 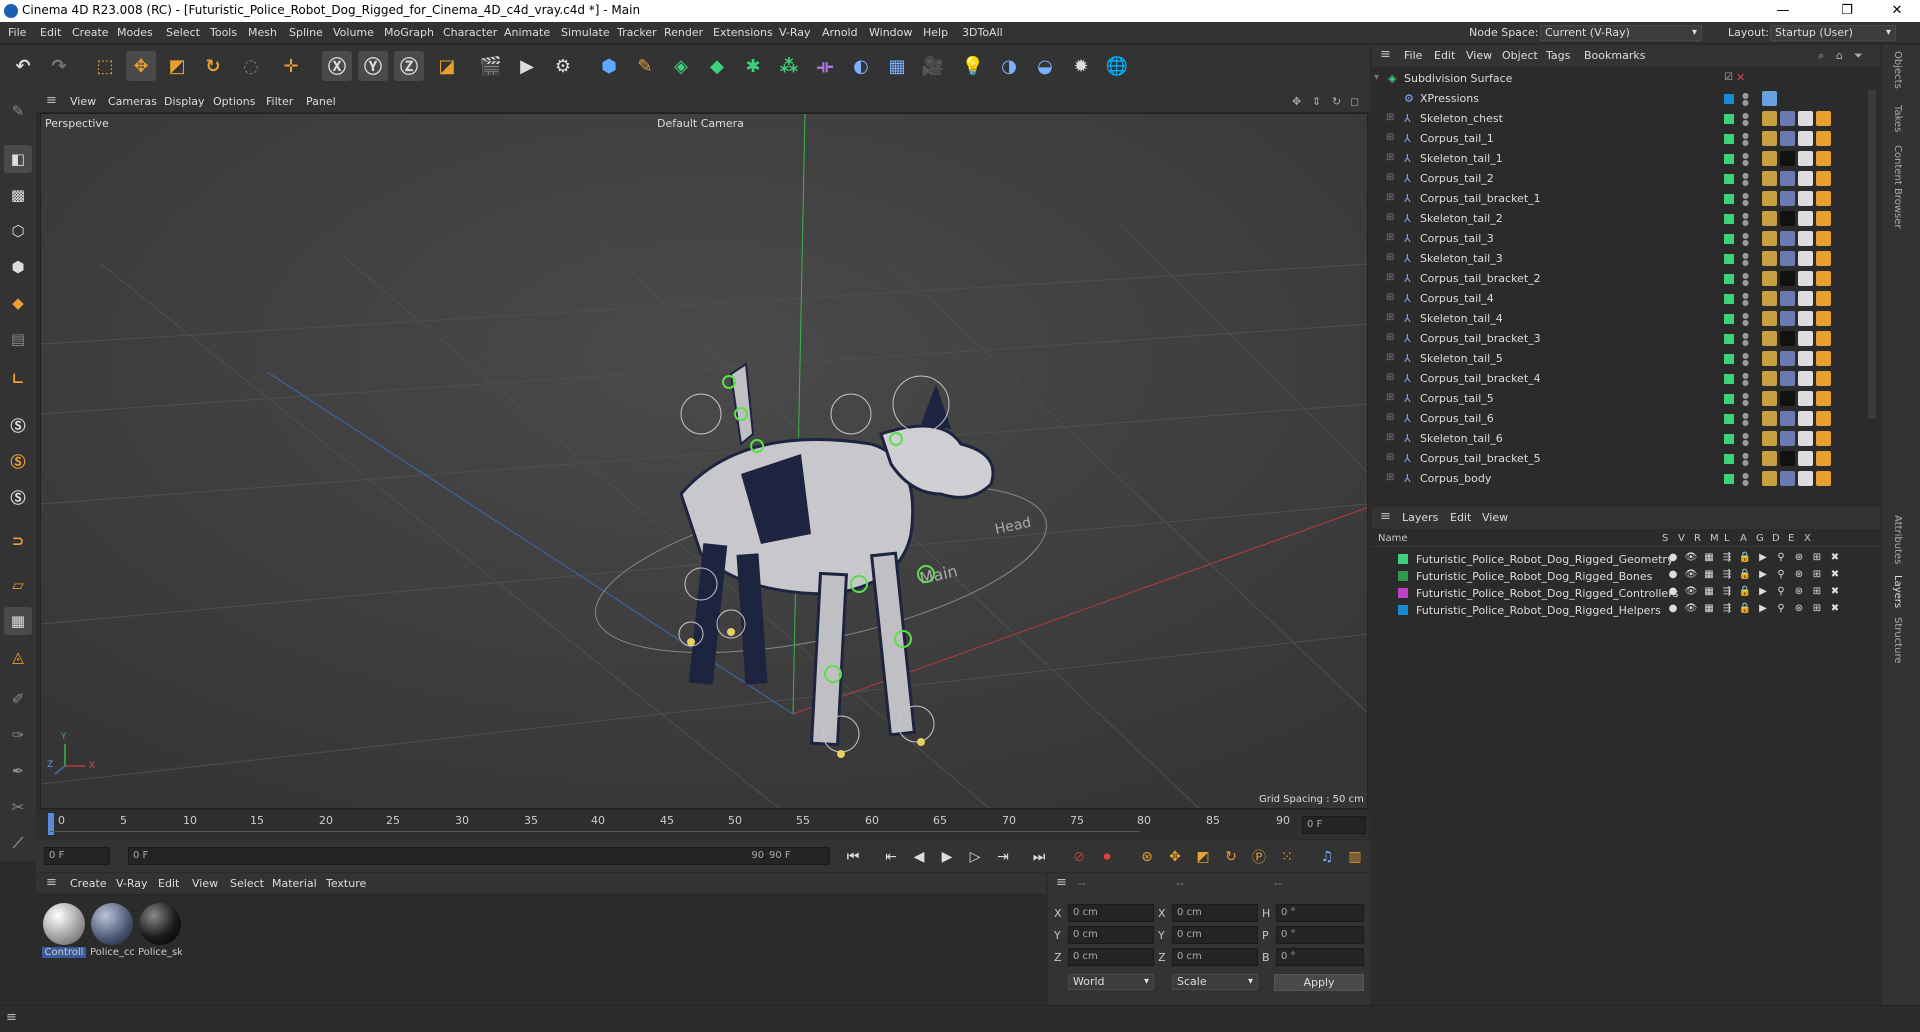 I want to click on redo-icon: ↷, so click(x=59, y=66).